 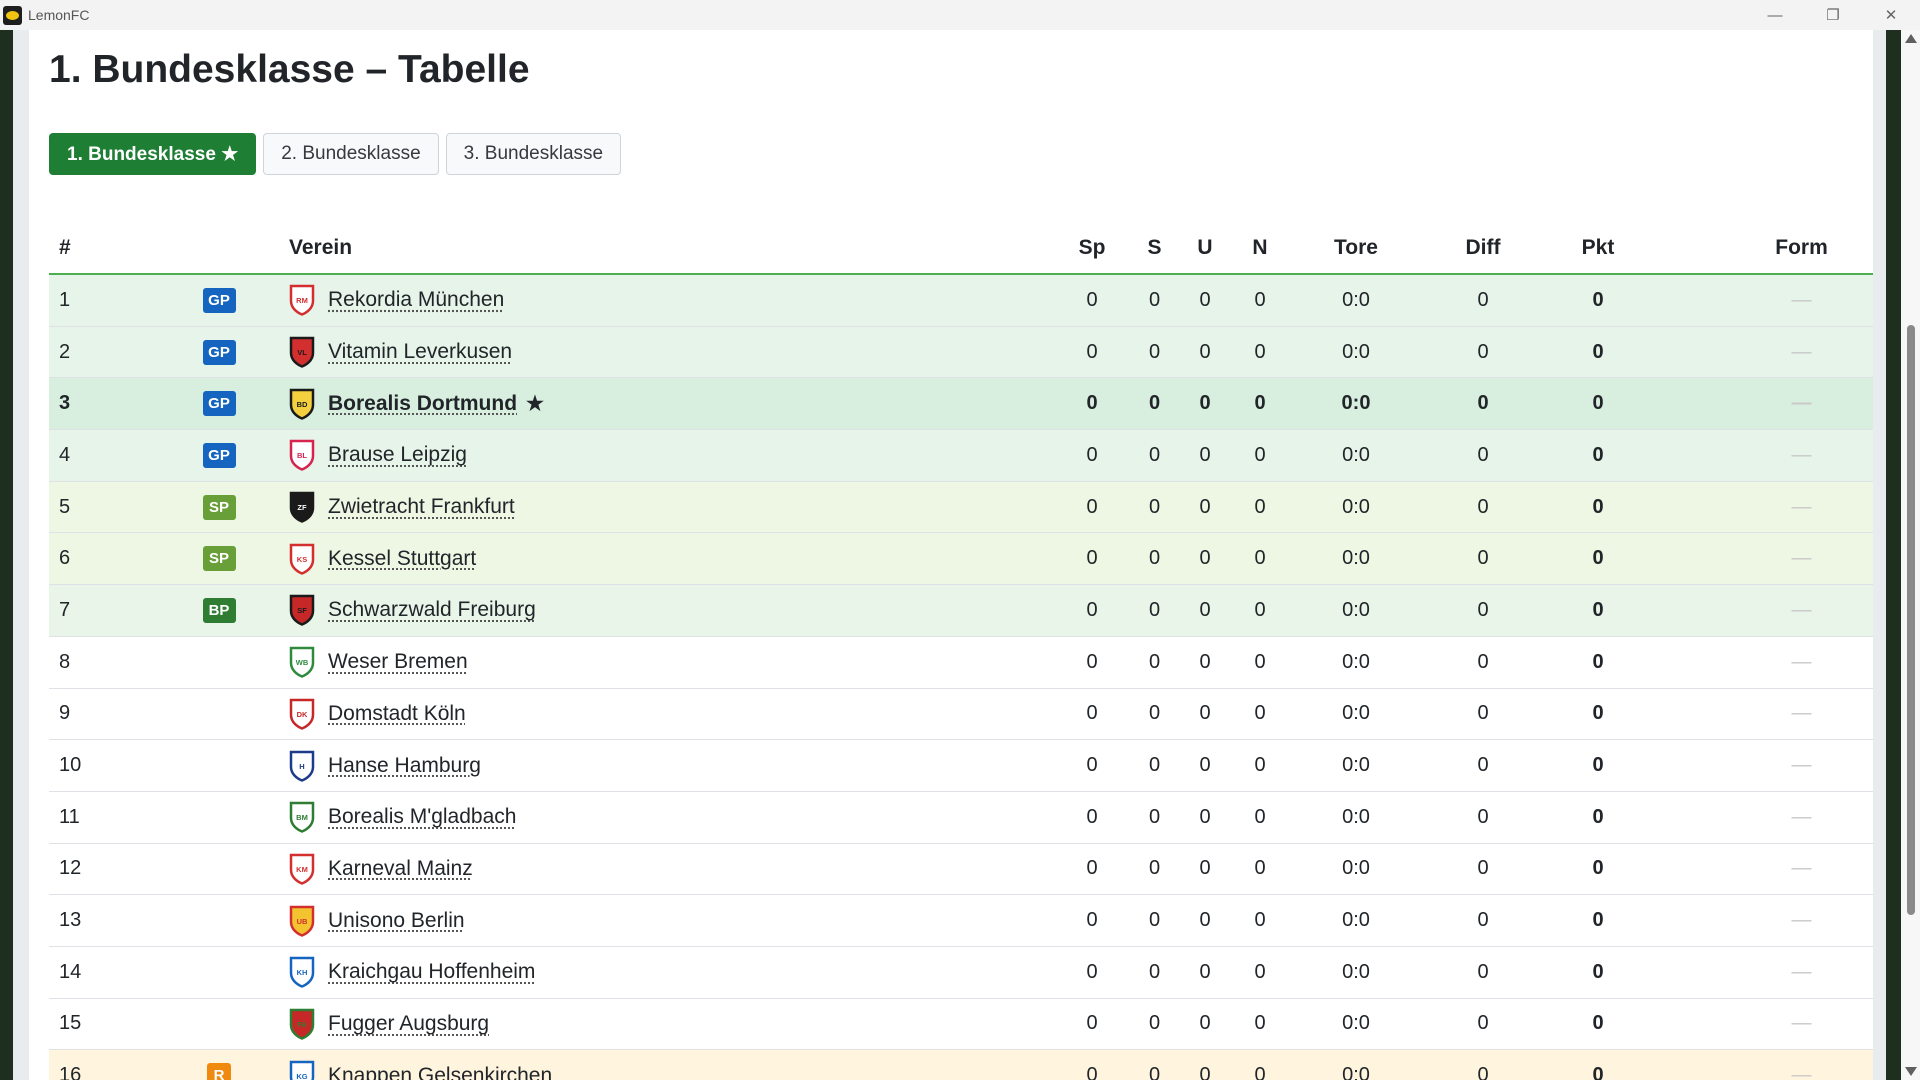 I want to click on club-cell: DK Domstadt Köln, so click(x=674, y=714).